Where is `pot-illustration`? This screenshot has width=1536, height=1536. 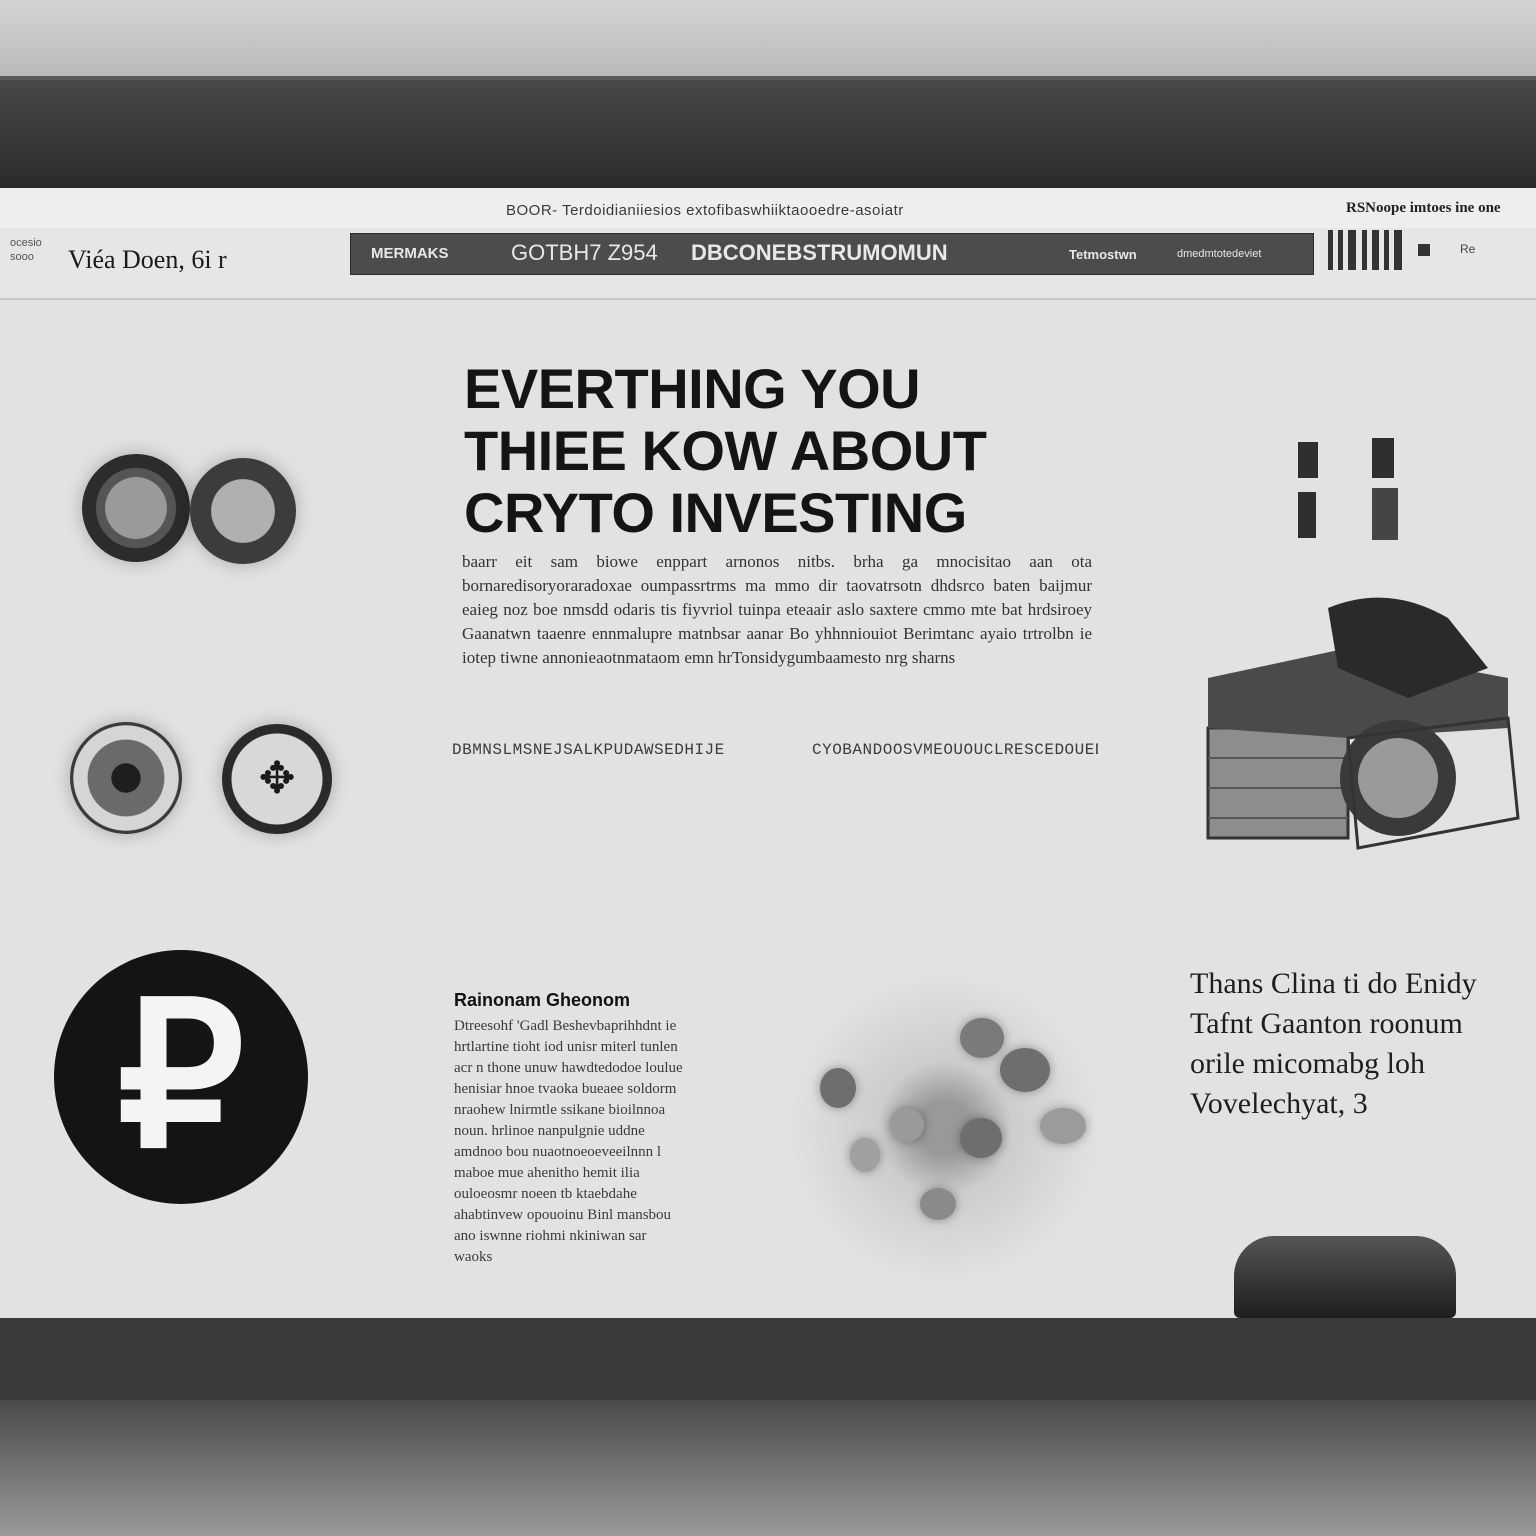
pot-illustration is located at coordinates (1345, 1277).